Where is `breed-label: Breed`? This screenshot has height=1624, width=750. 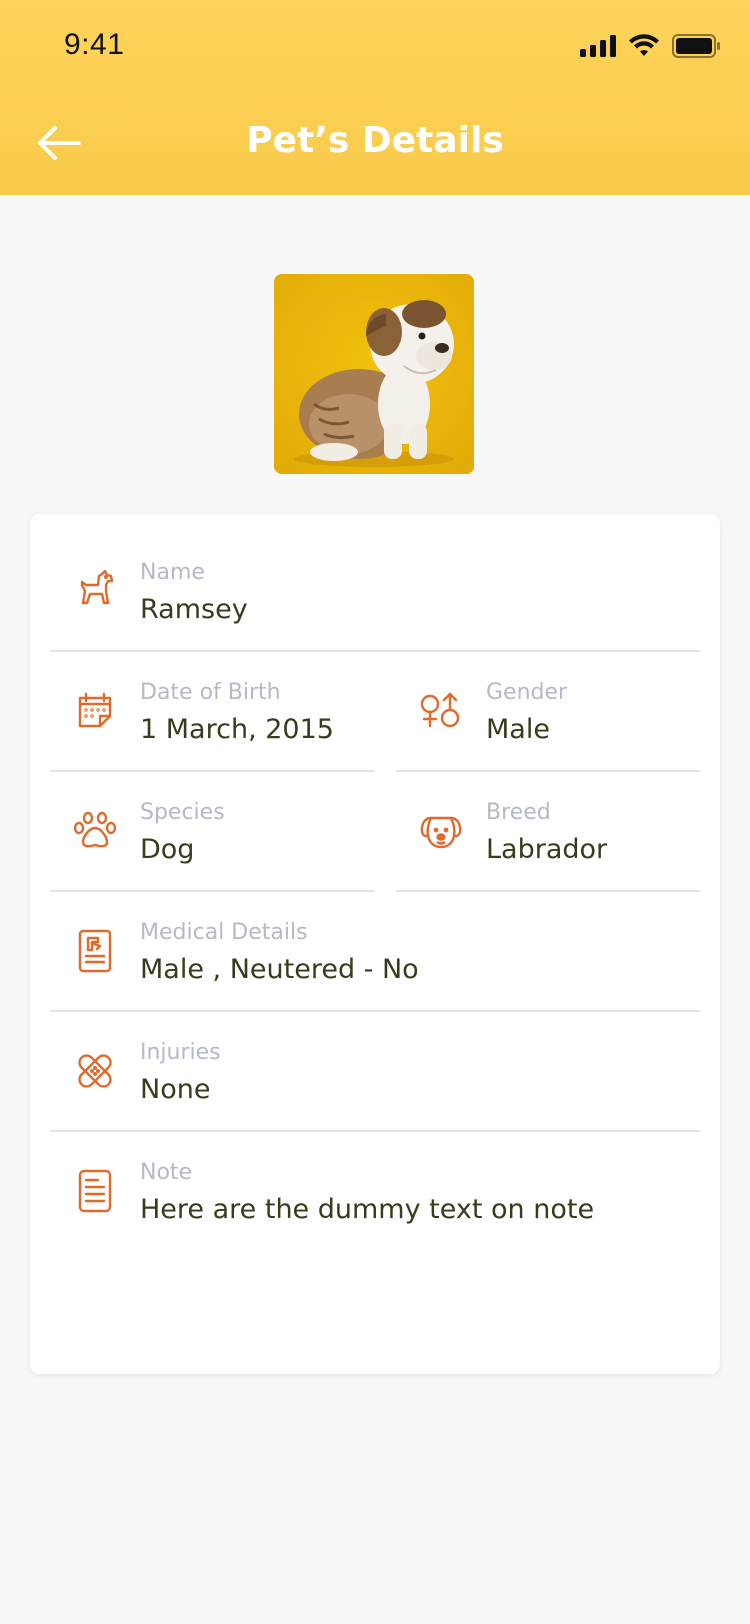
breed-label: Breed is located at coordinates (518, 812).